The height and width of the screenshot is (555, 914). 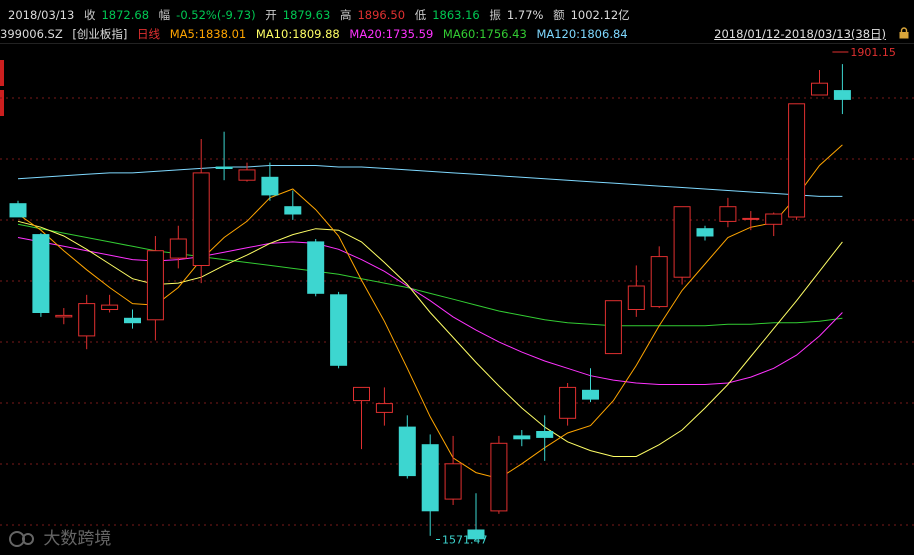 I want to click on ma120-line, so click(x=430, y=181).